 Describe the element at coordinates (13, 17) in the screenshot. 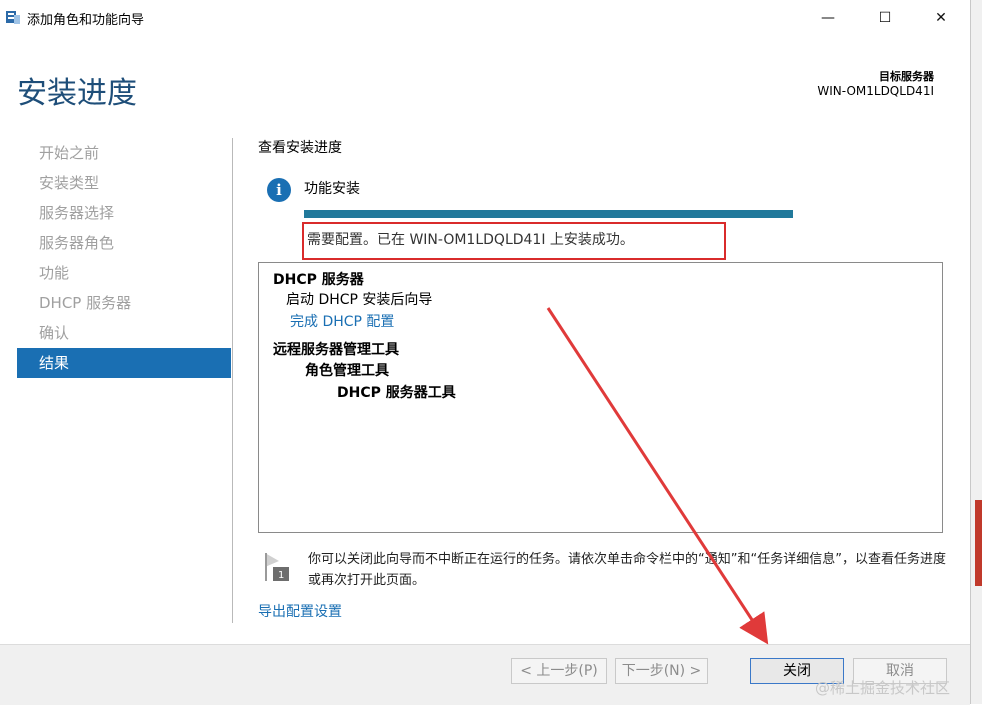

I see `server-manager-icon` at that location.